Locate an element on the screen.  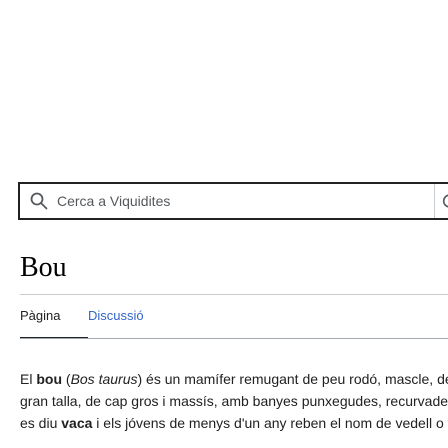
tab-talk: Discussió is located at coordinates (116, 323).